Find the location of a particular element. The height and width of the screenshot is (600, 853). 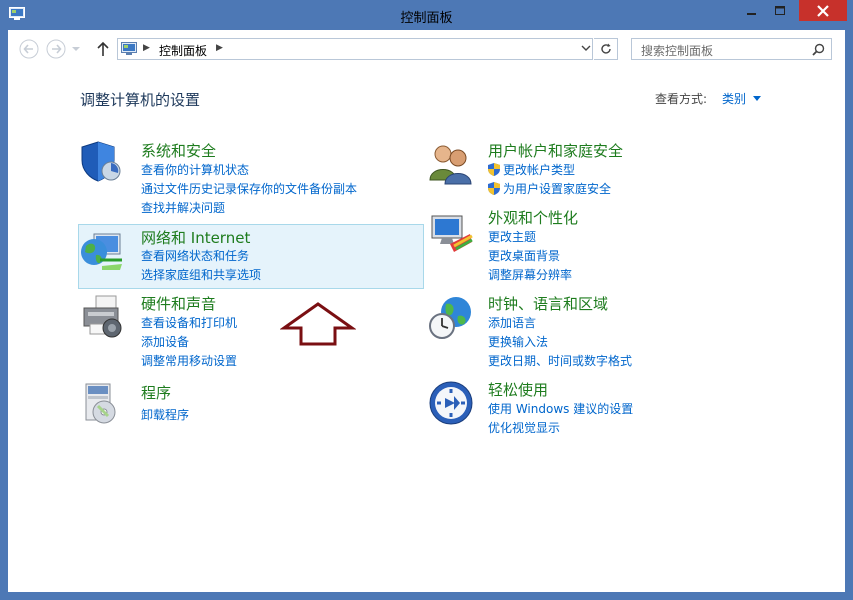

page-title: 调整计算机的设置 is located at coordinates (140, 100).